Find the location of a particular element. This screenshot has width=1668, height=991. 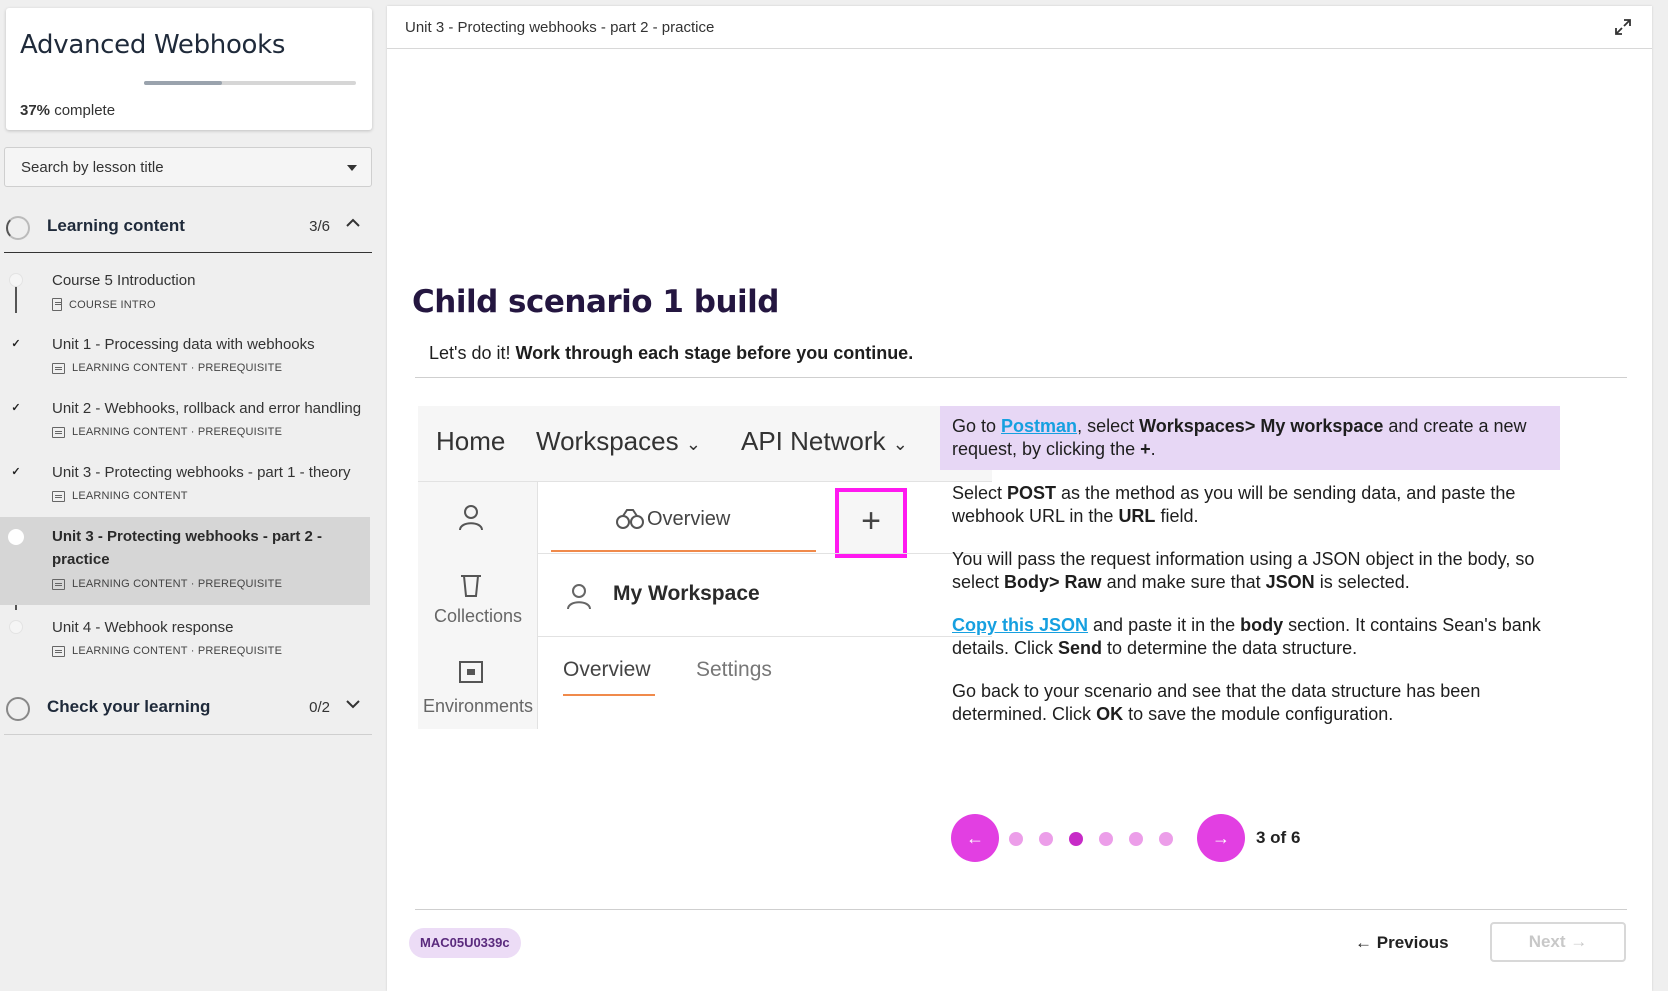

user-icon is located at coordinates (471, 518).